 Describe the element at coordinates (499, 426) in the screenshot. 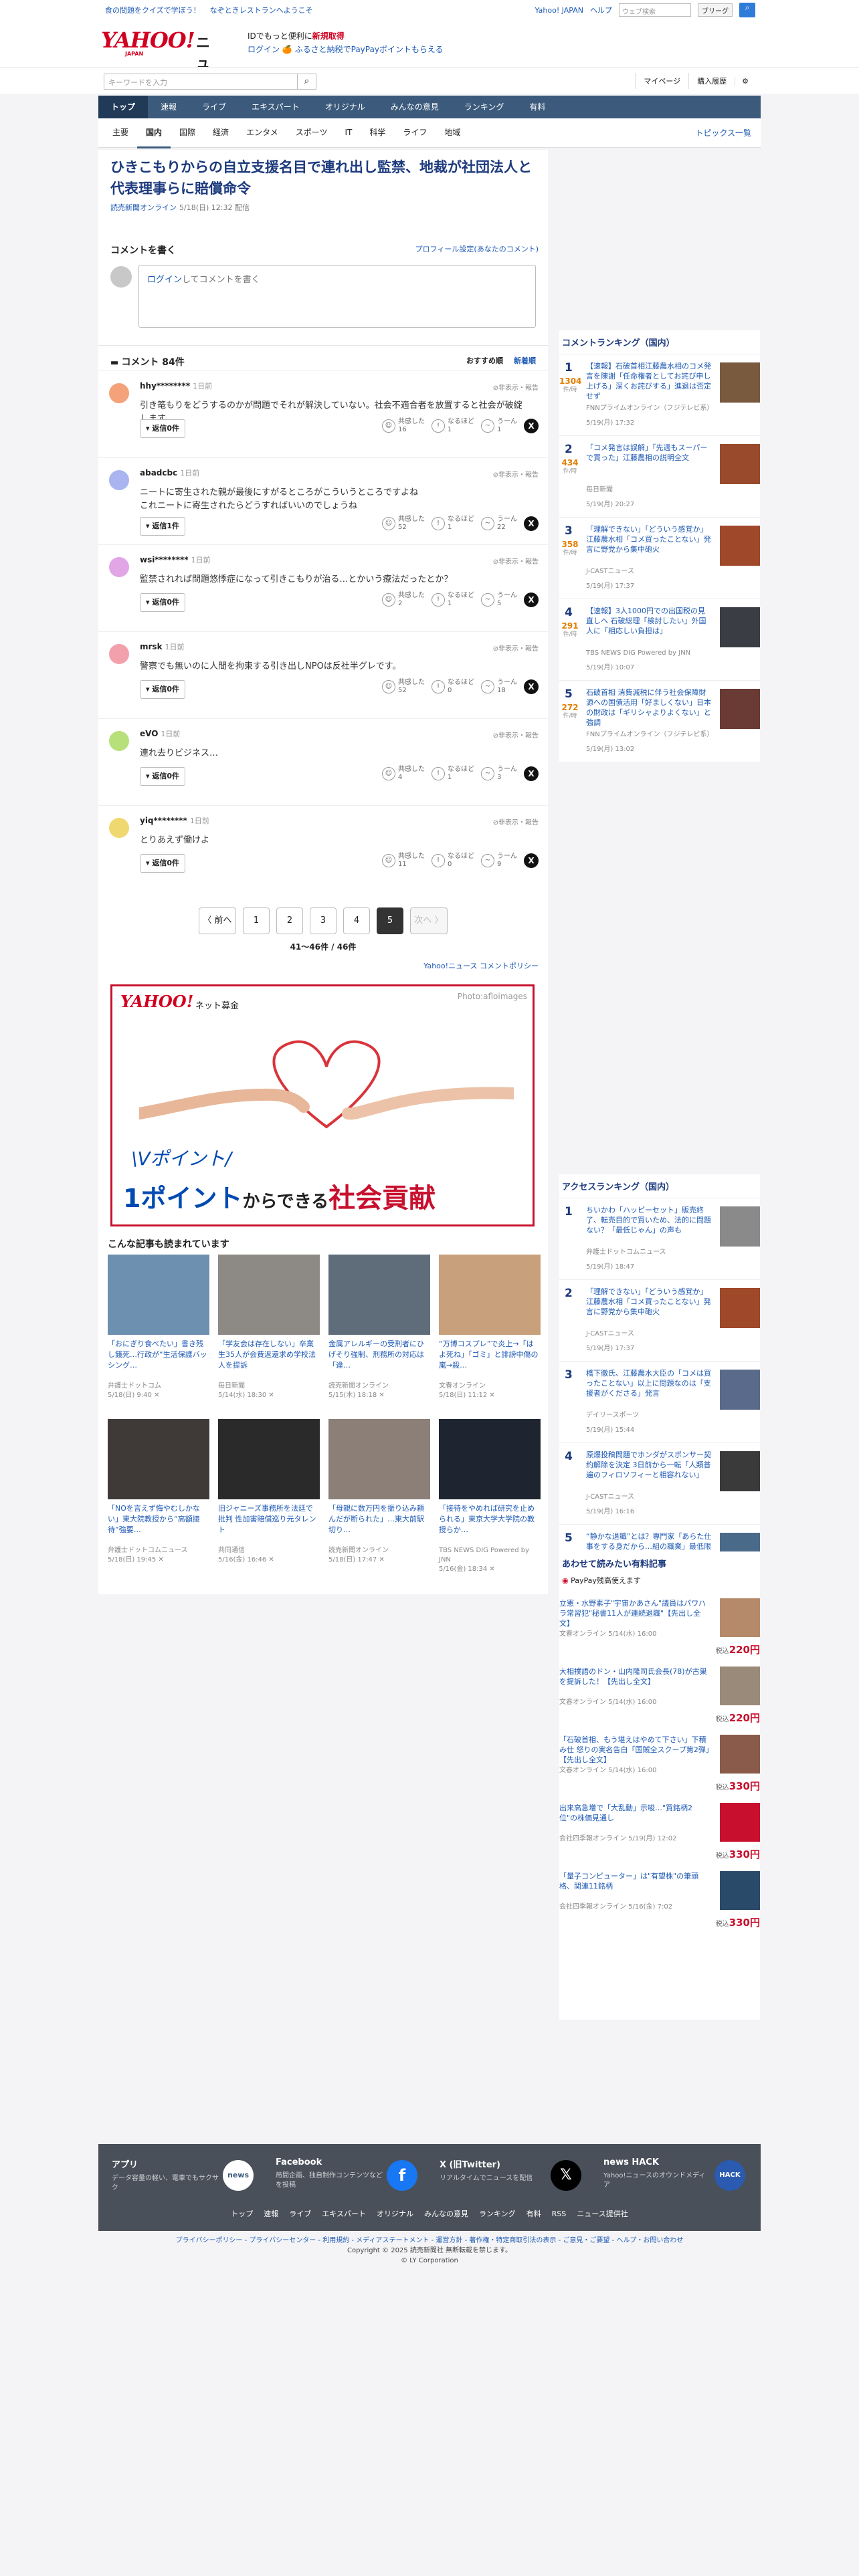

I see `react-hmm-button: ~ うーん 1` at that location.